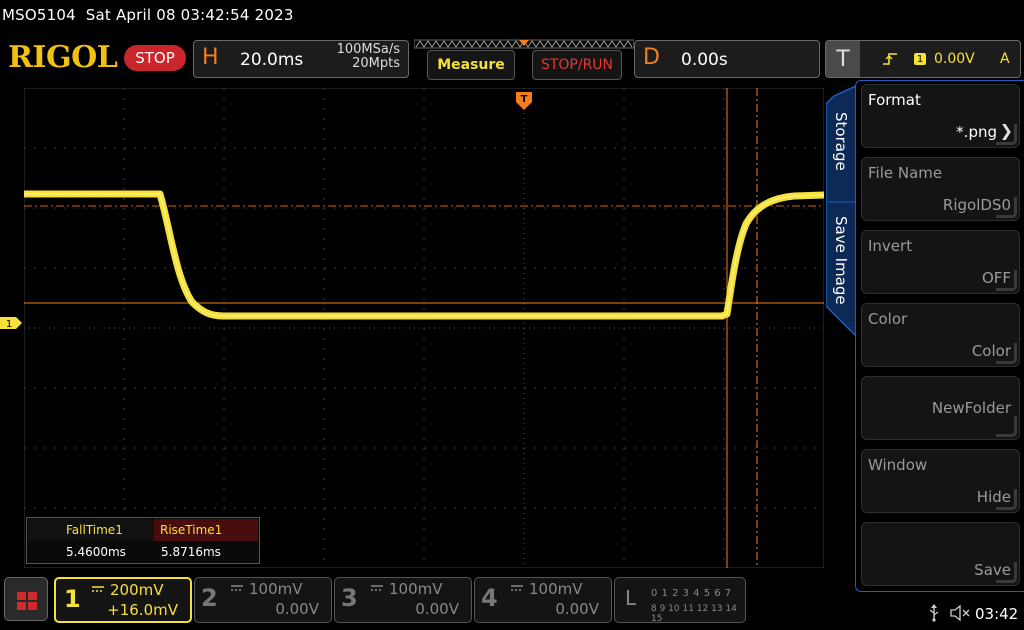 The height and width of the screenshot is (630, 1024). I want to click on menu-invert: Invert OFF, so click(940, 262).